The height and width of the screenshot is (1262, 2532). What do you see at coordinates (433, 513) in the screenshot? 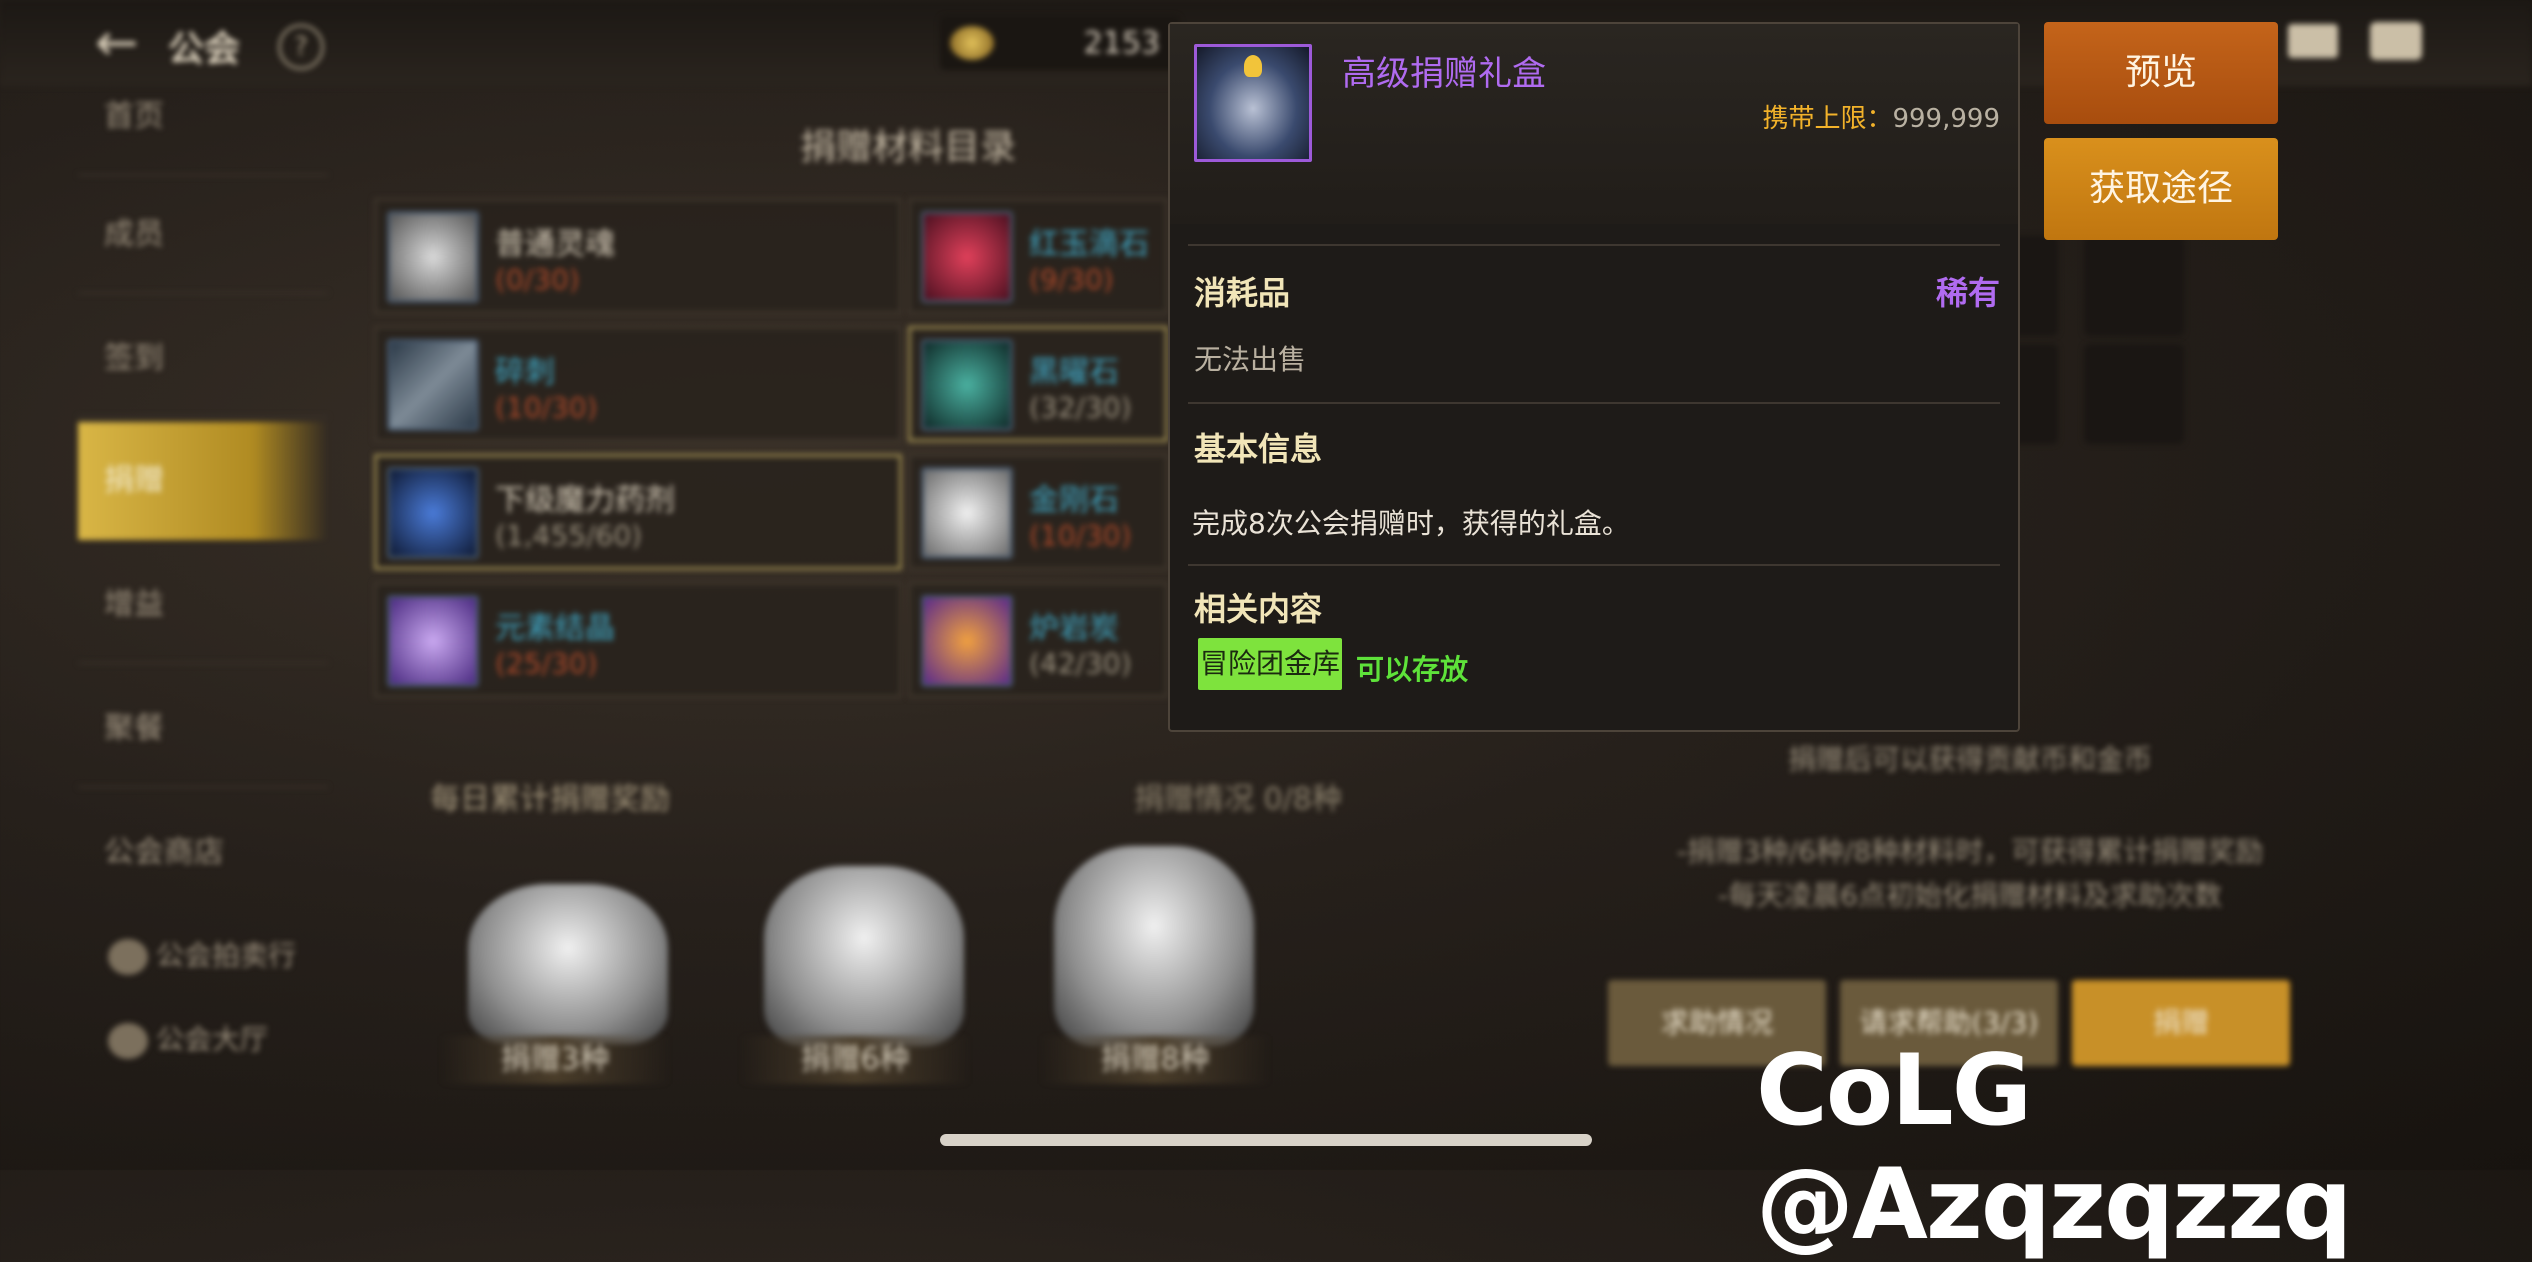
I see `potion-icon` at bounding box center [433, 513].